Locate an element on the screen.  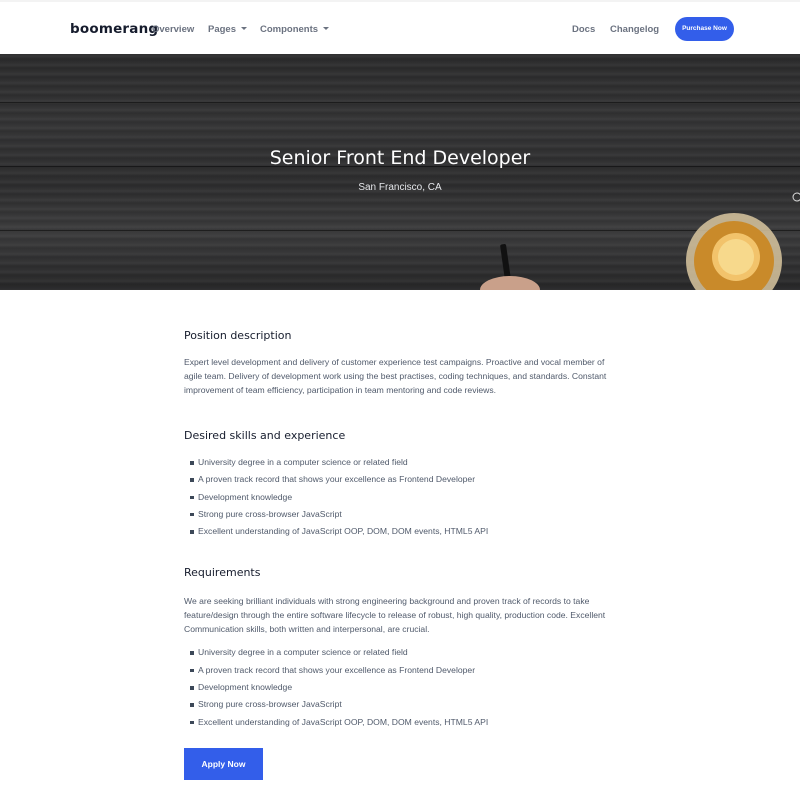
nav-components-label: Components is located at coordinates (289, 29).